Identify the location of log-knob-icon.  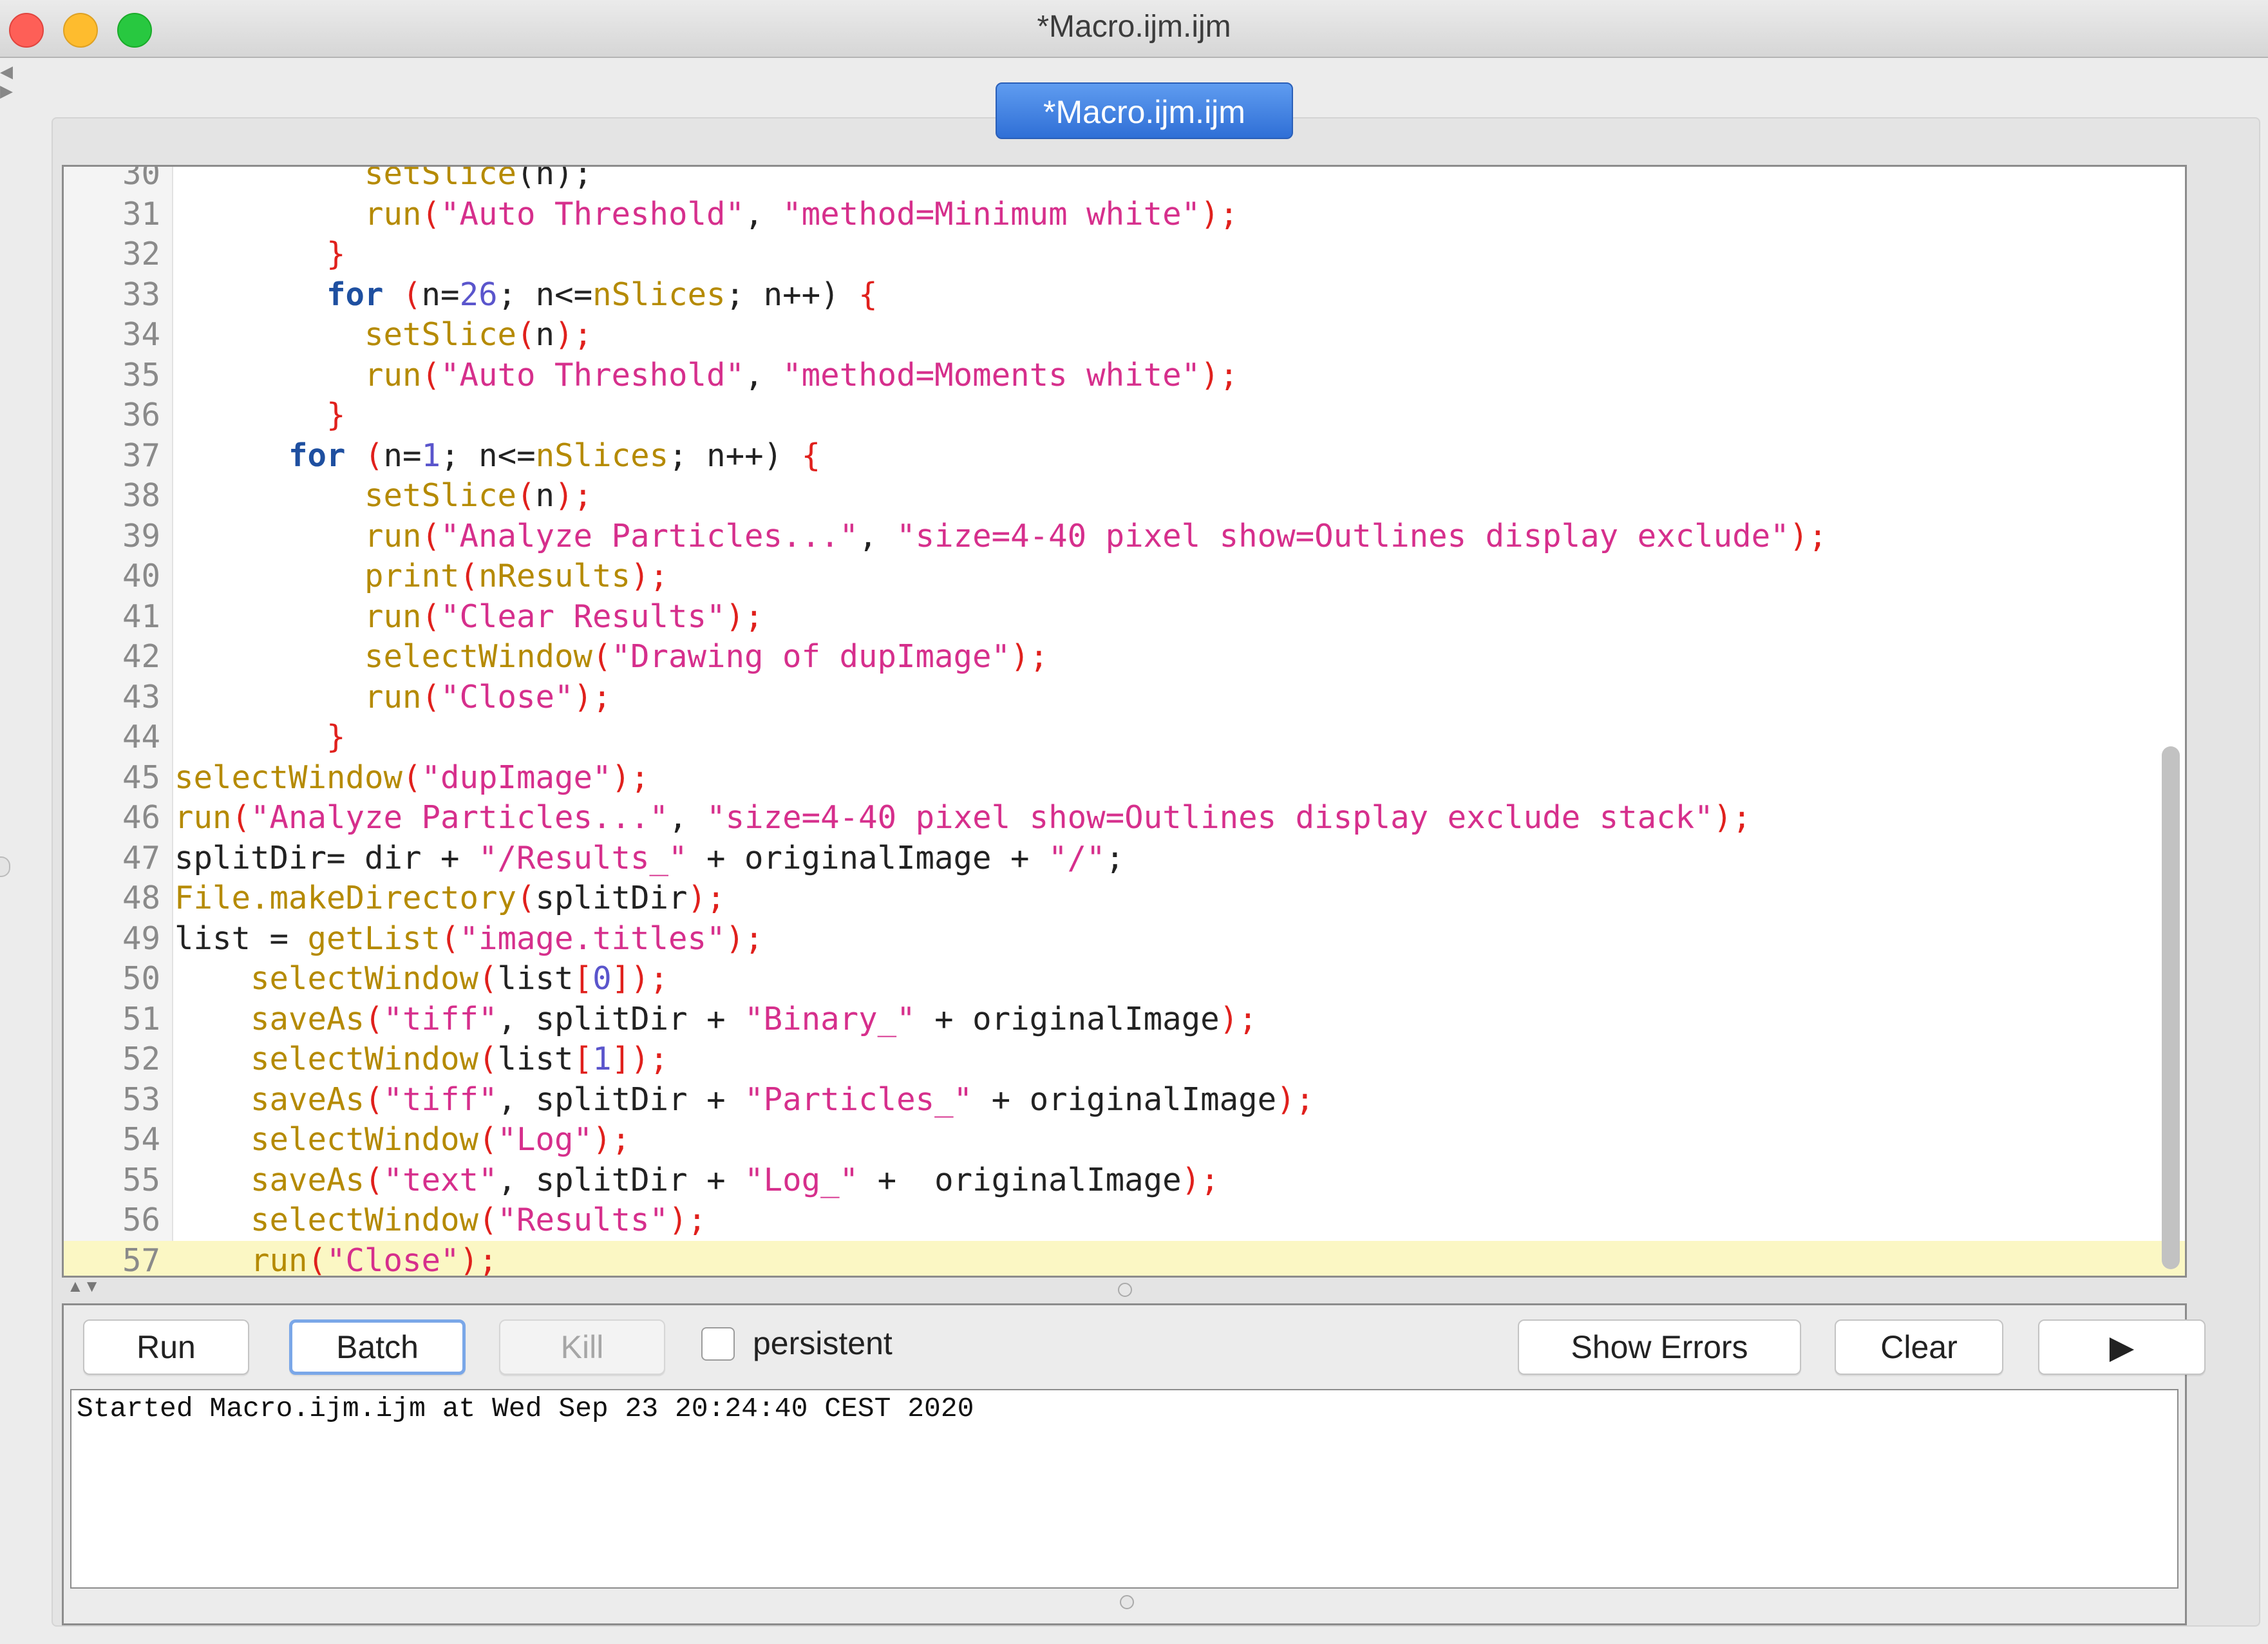
(1127, 1602).